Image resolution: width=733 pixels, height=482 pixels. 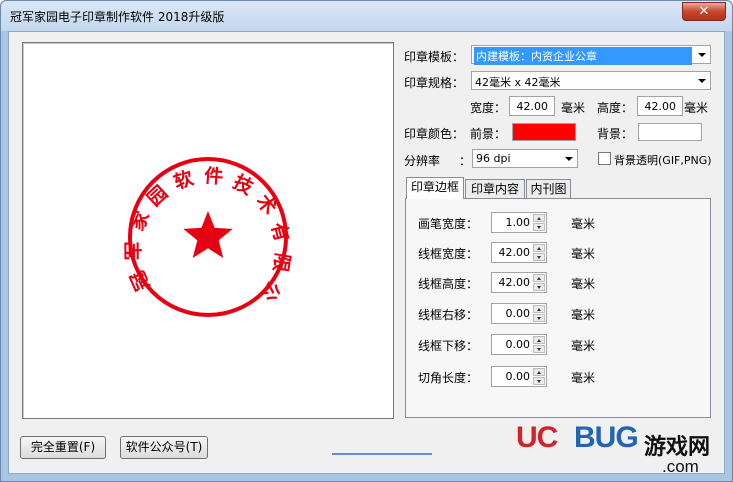 I want to click on watermark-uc: UC, so click(x=537, y=437).